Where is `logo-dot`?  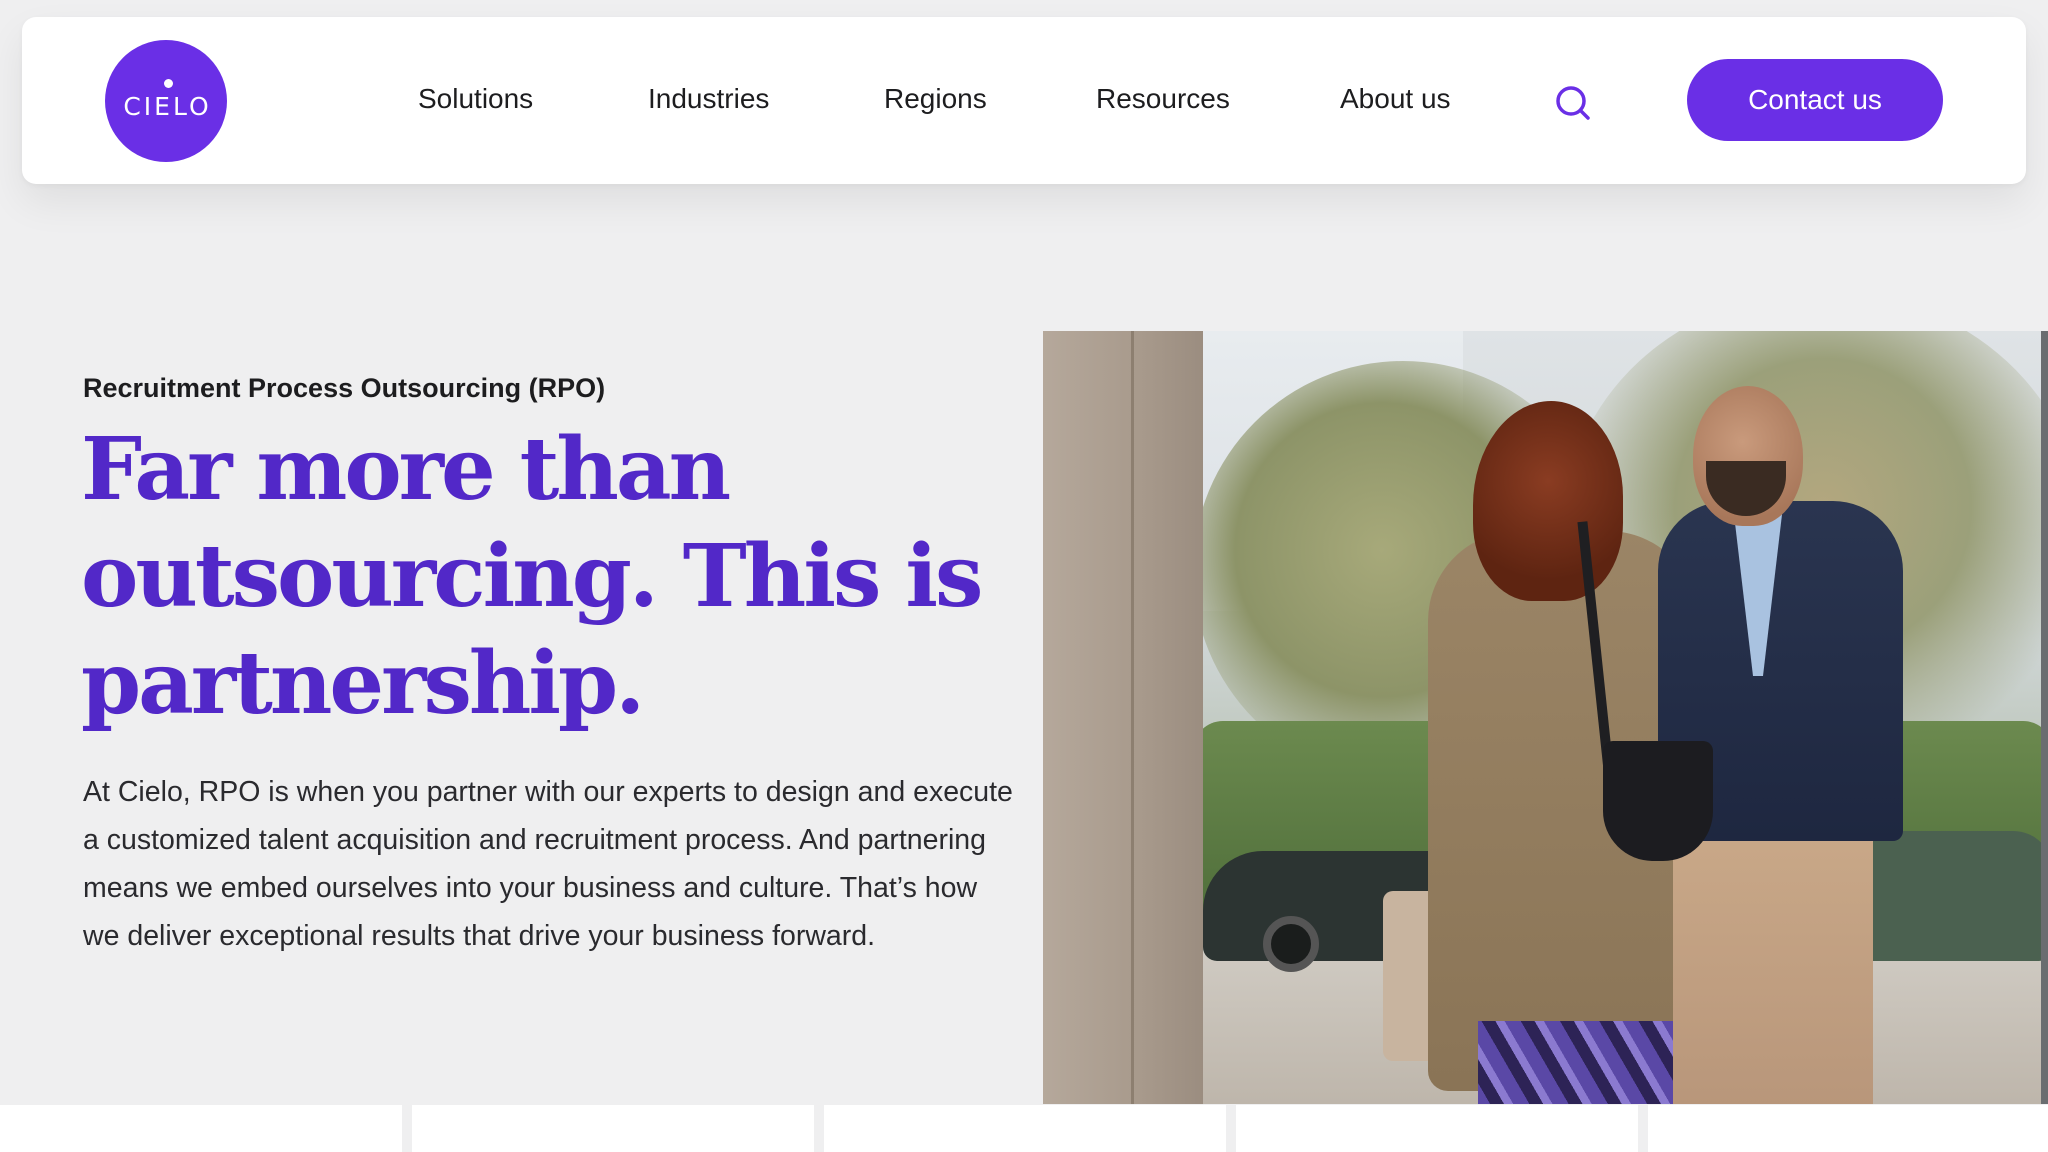 logo-dot is located at coordinates (168, 83).